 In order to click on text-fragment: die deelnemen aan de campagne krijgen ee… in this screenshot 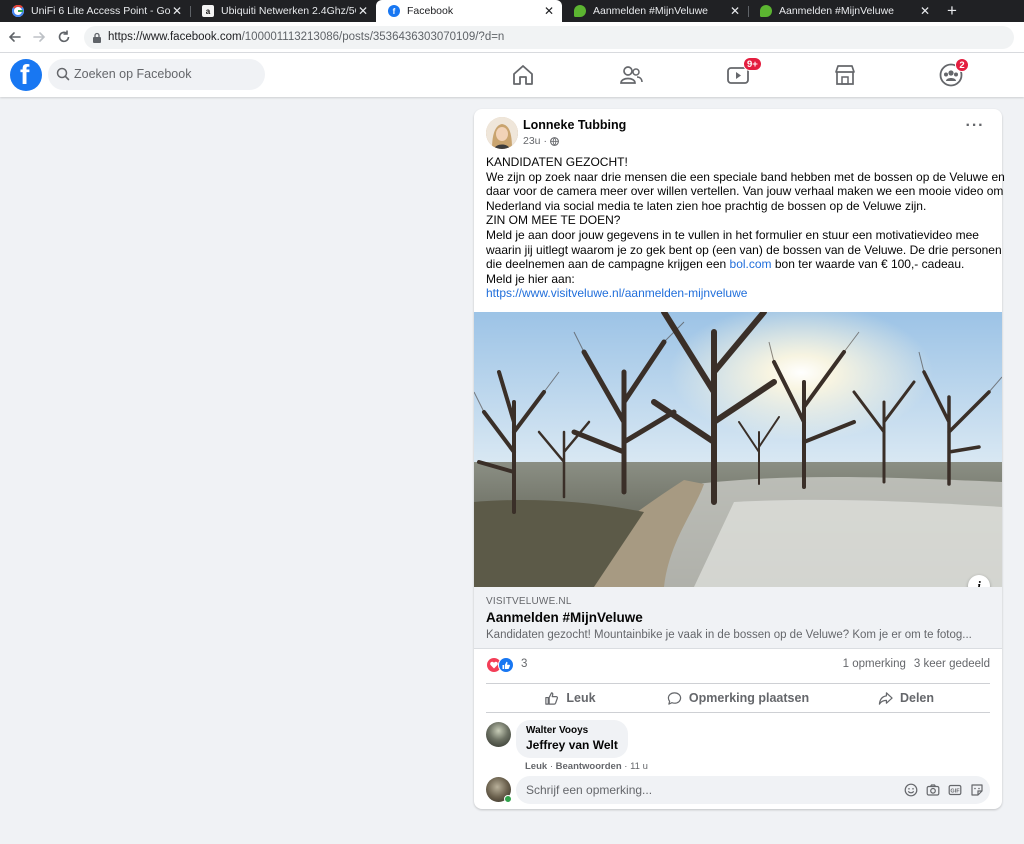, I will do `click(608, 264)`.